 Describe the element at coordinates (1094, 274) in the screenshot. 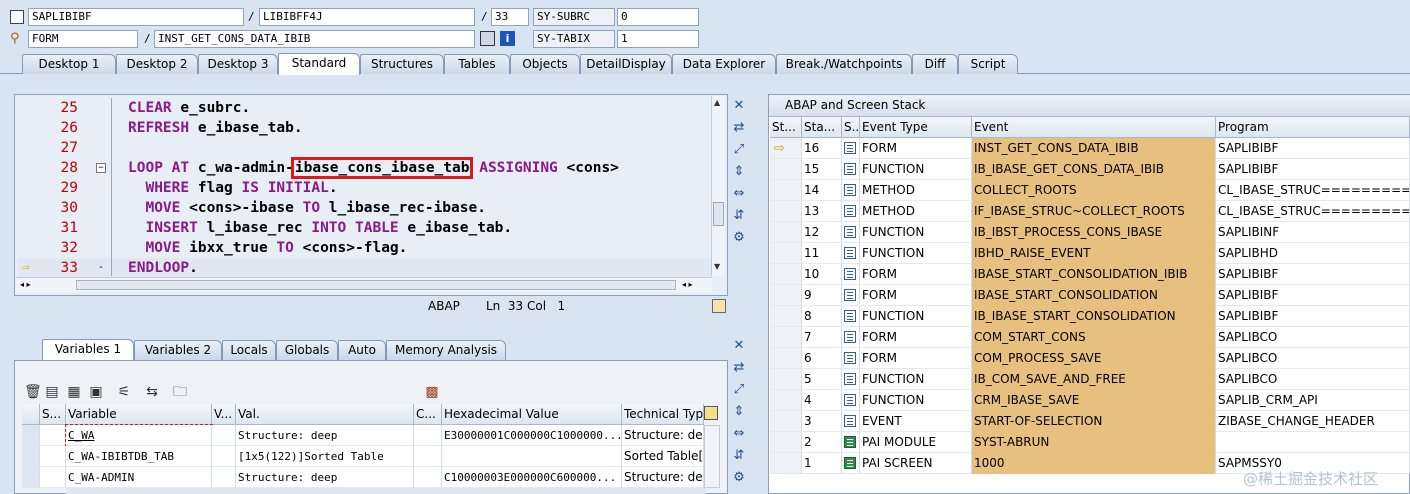

I see `event-cell: IBASE_START_CONSOLIDATION_IBIB` at that location.